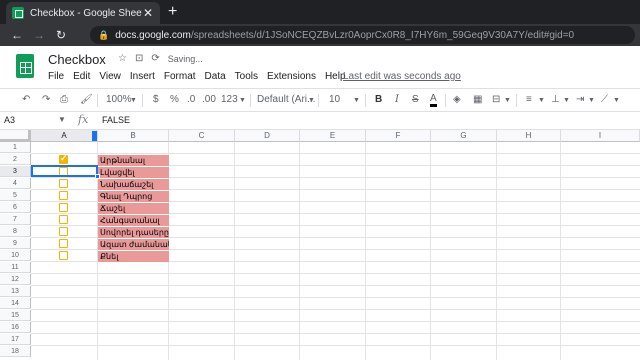 Image resolution: width=640 pixels, height=360 pixels. Describe the element at coordinates (133, 136) in the screenshot. I see `column-header: B` at that location.